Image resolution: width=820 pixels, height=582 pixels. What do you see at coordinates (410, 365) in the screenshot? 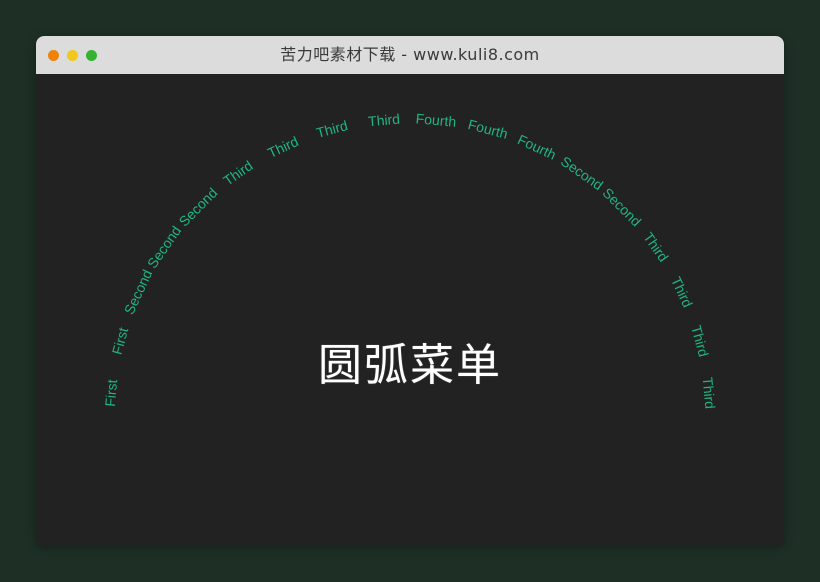
I see `page-title: 圆弧菜单` at bounding box center [410, 365].